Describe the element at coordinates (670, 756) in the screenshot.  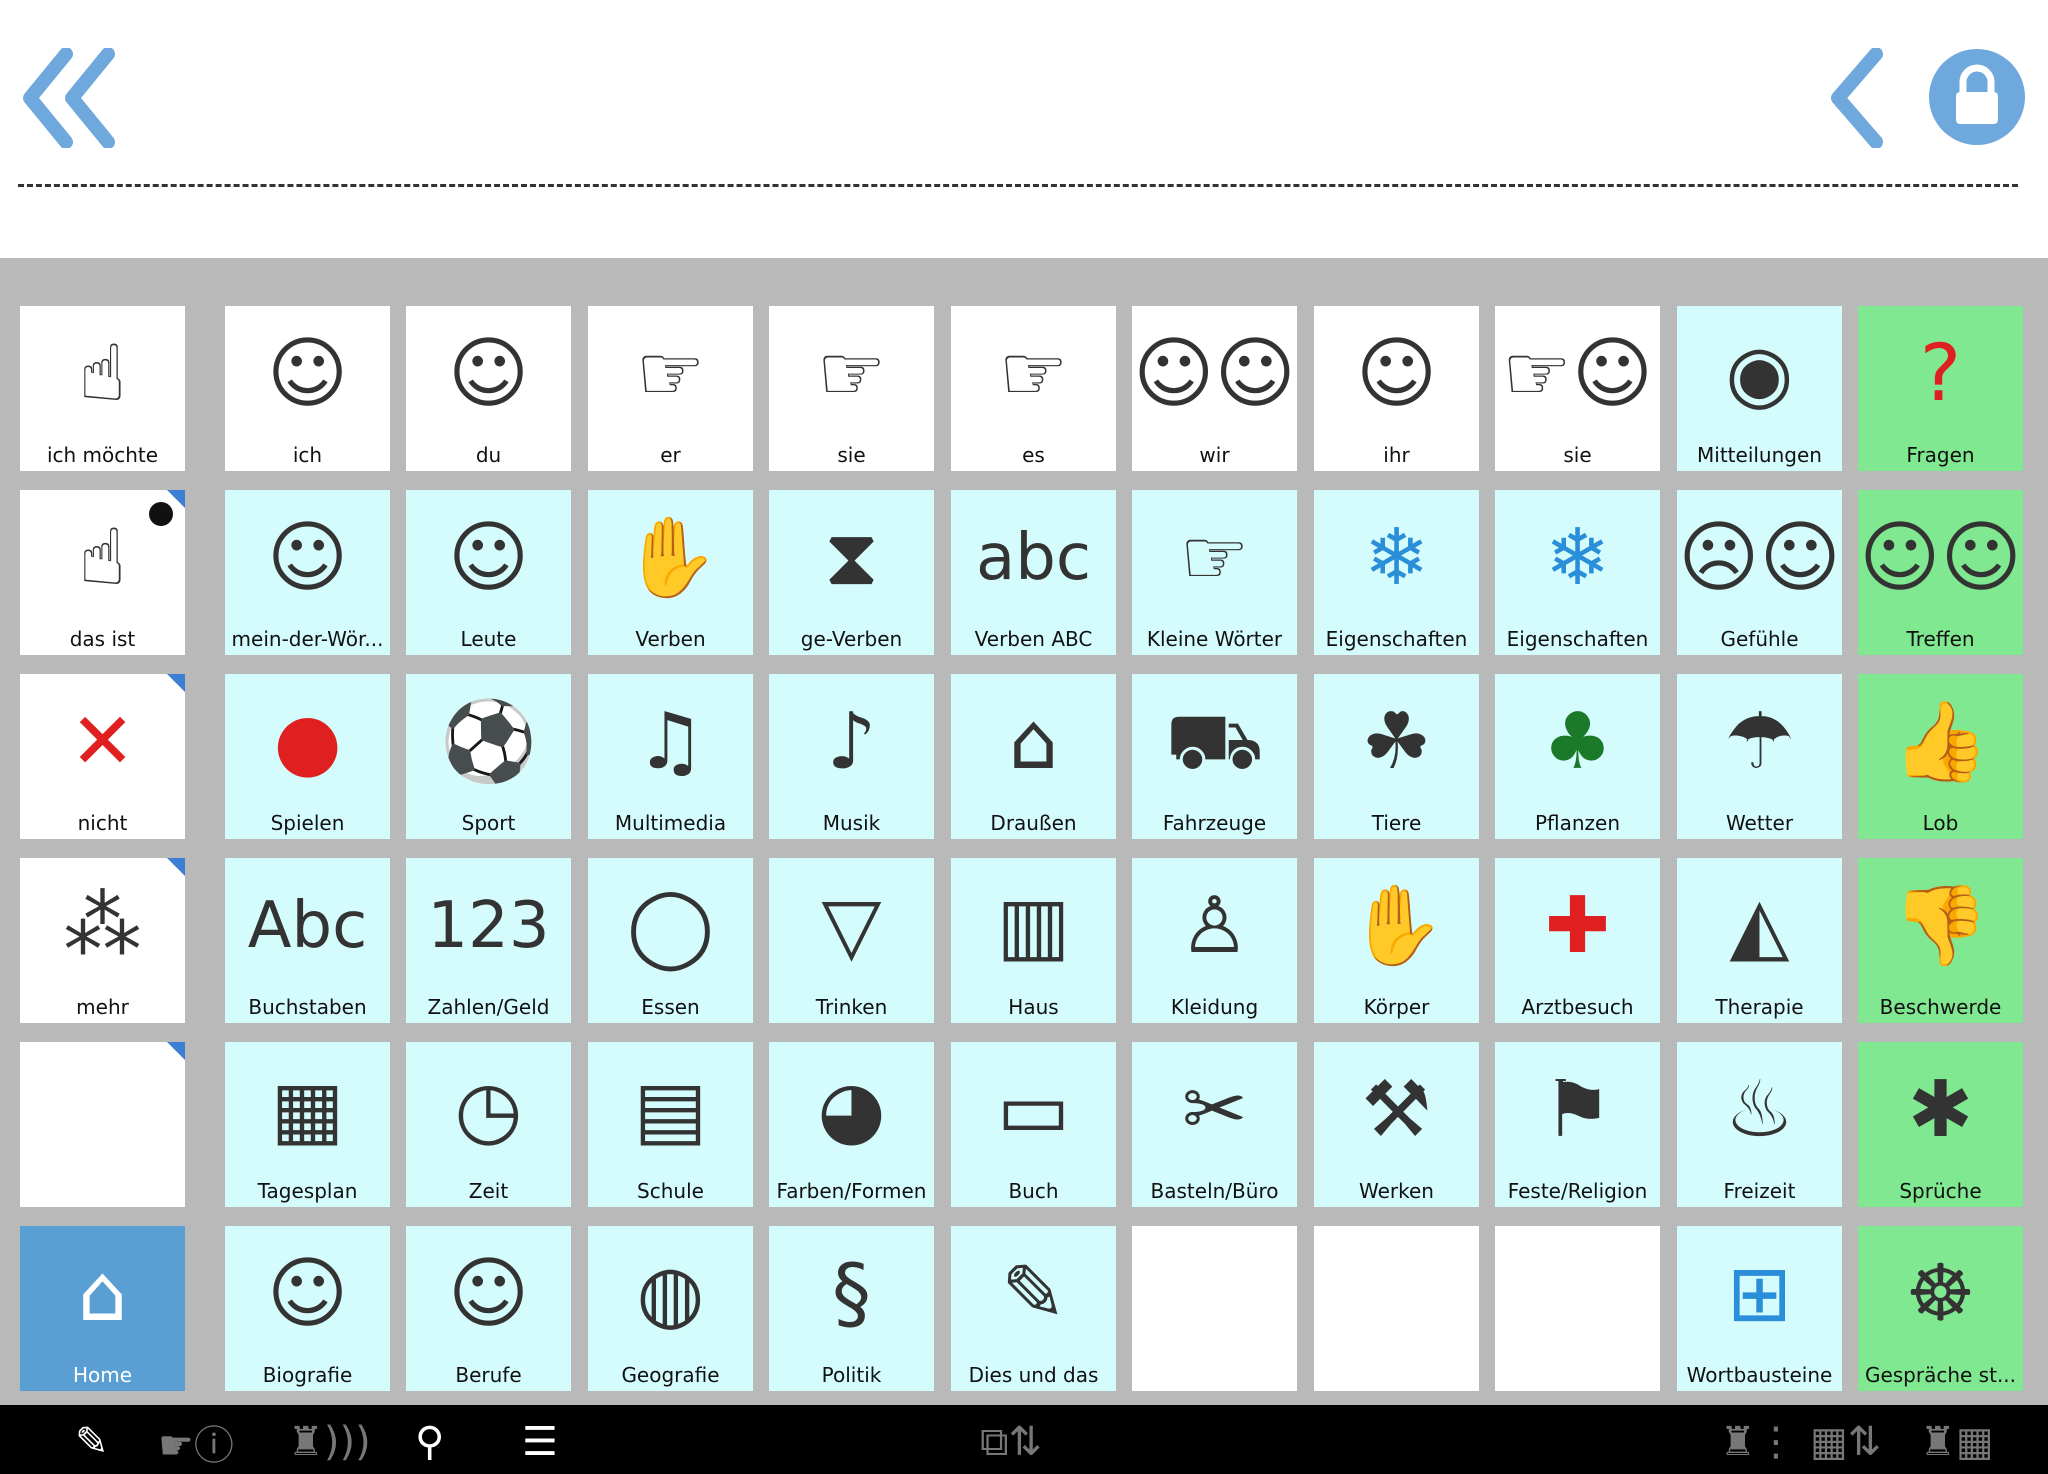
I see `cell-multimedia: ♫ Multimedia` at that location.